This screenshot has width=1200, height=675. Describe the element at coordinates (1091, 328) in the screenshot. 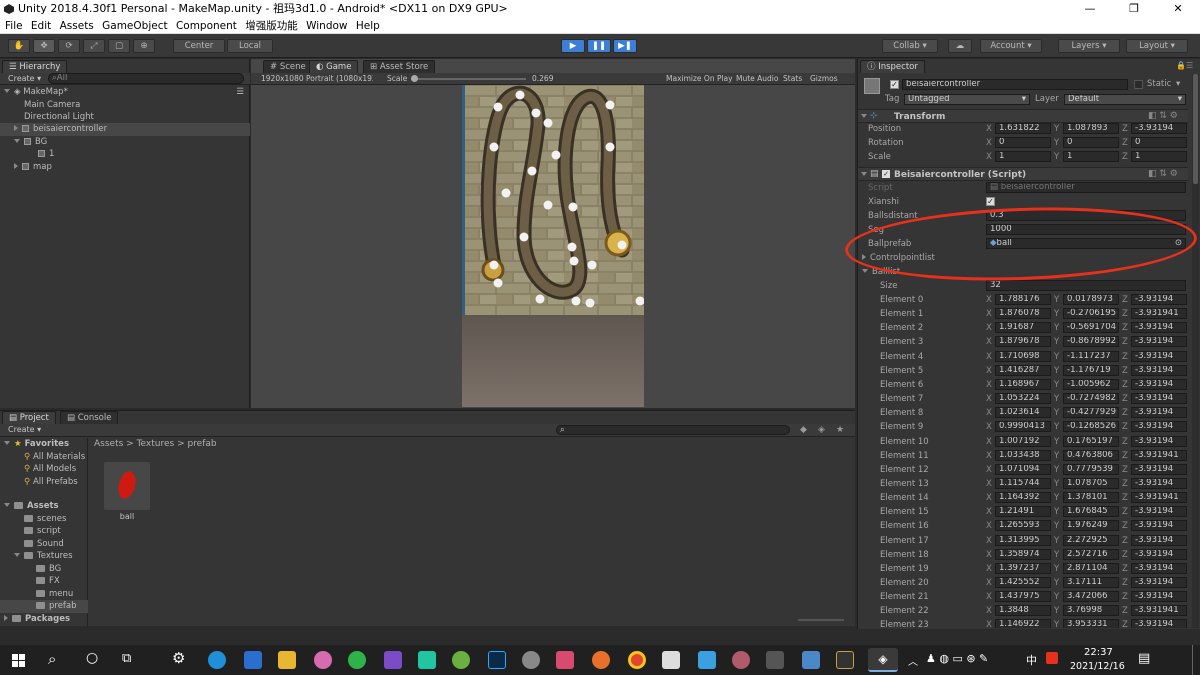

I see `element-y-field: -0.5691704` at that location.